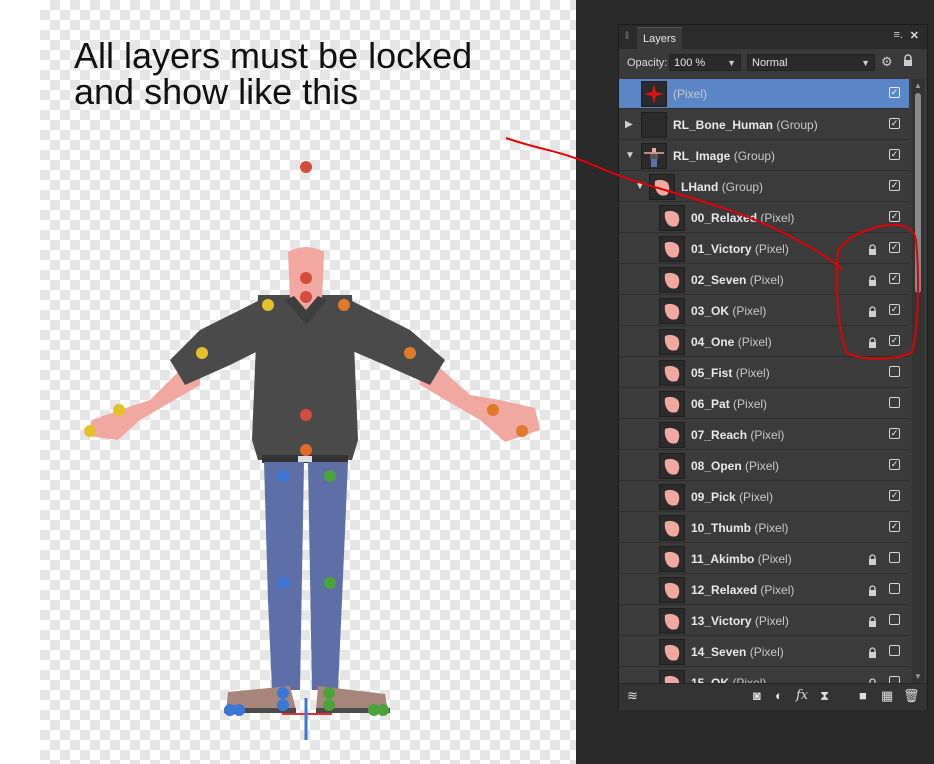 This screenshot has height=764, width=934. I want to click on fx-icon: fx, so click(802, 695).